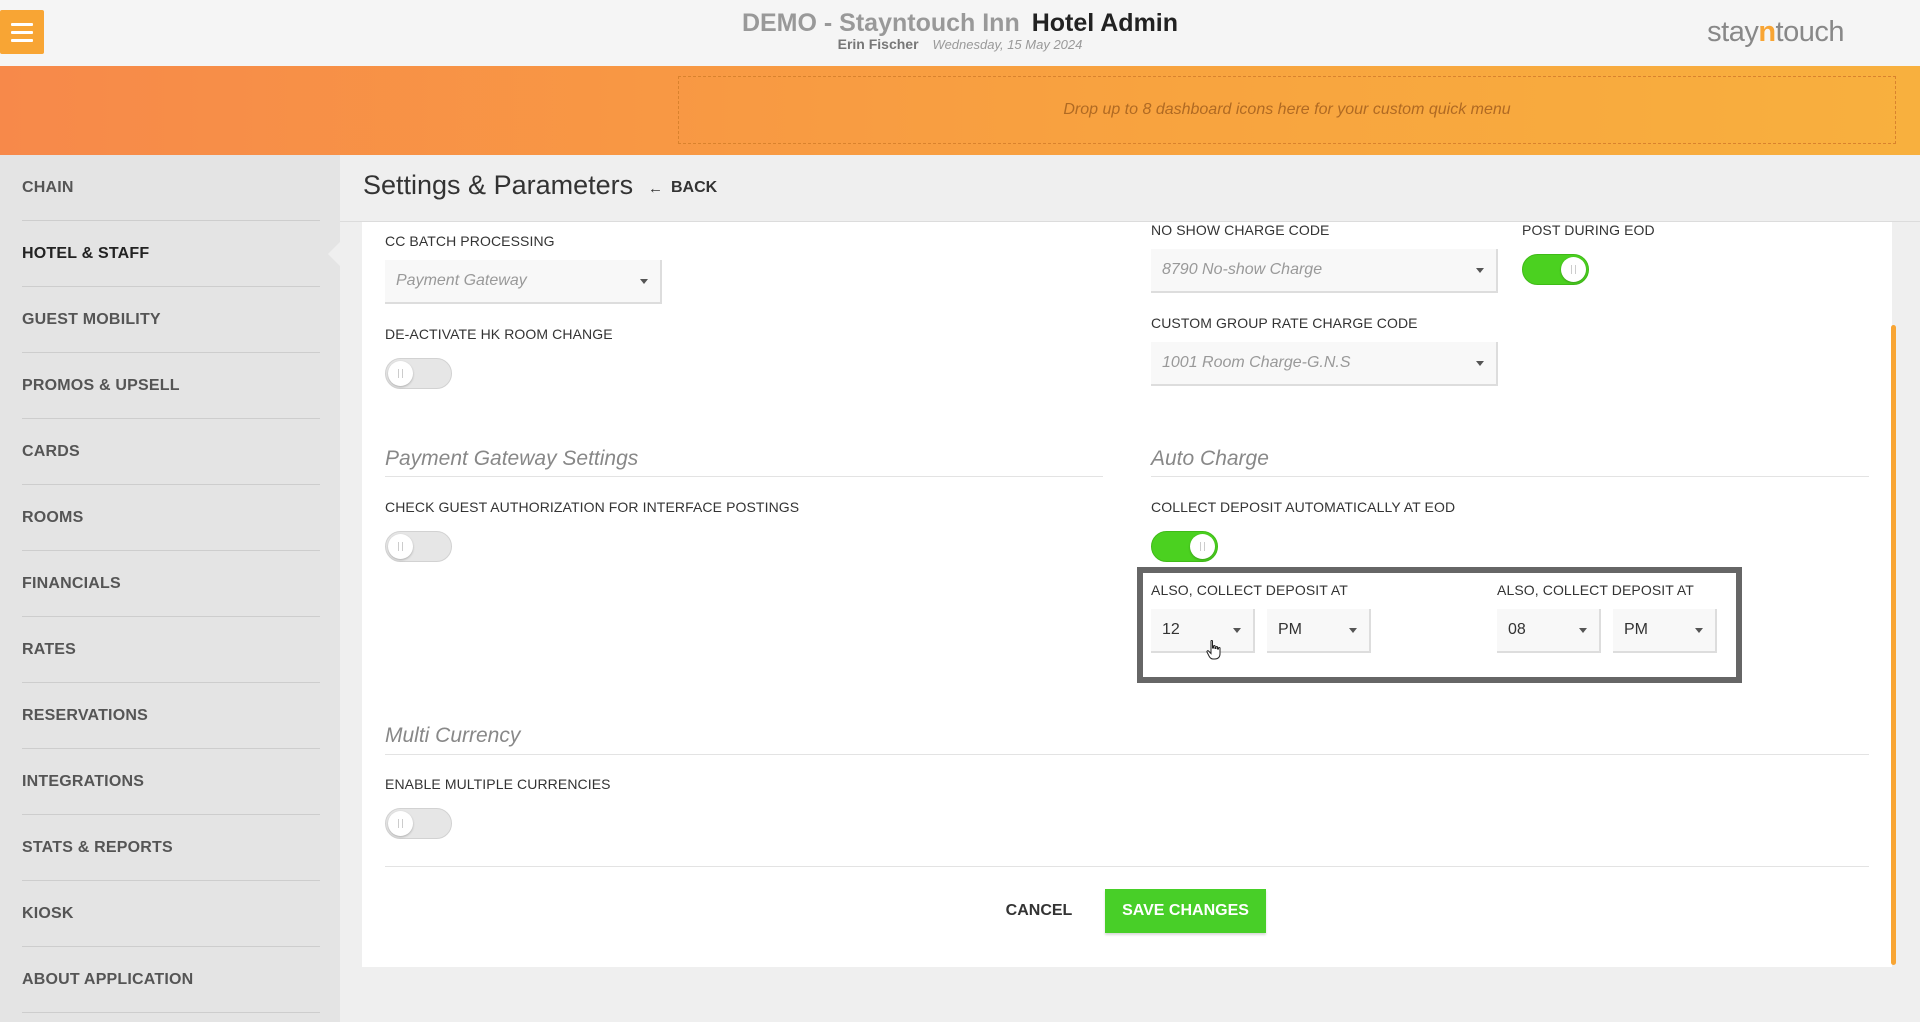 The image size is (1920, 1022). I want to click on sidebar-item-stats-reports: STATS & REPORTS, so click(171, 848).